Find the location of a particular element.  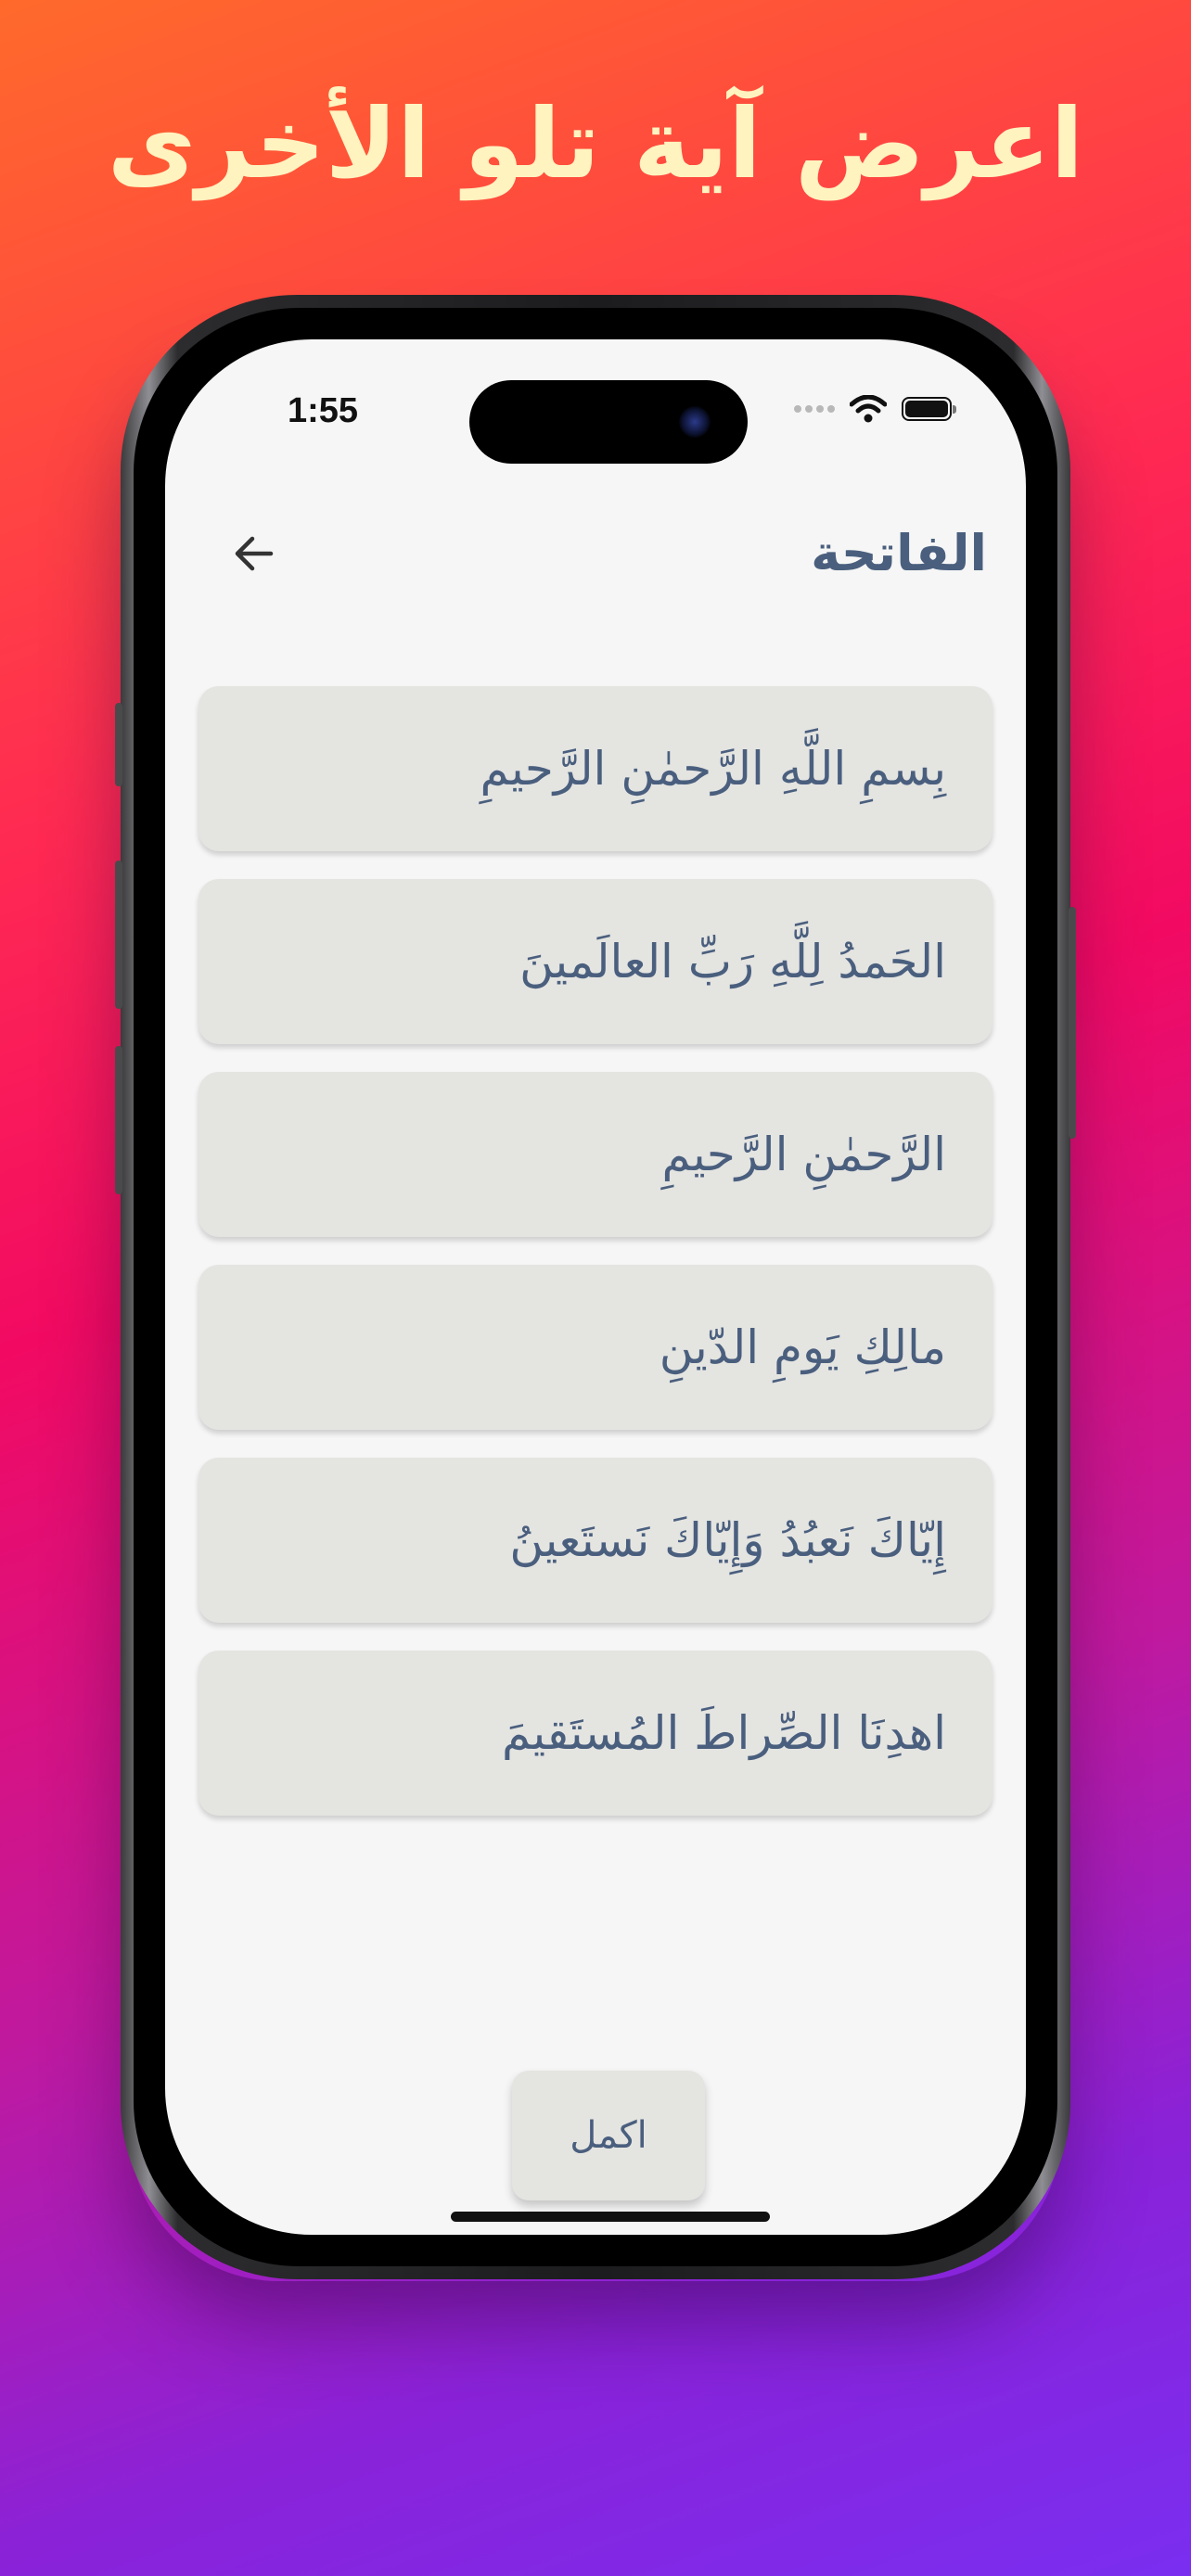

surah-title: الفاتحة is located at coordinates (899, 553).